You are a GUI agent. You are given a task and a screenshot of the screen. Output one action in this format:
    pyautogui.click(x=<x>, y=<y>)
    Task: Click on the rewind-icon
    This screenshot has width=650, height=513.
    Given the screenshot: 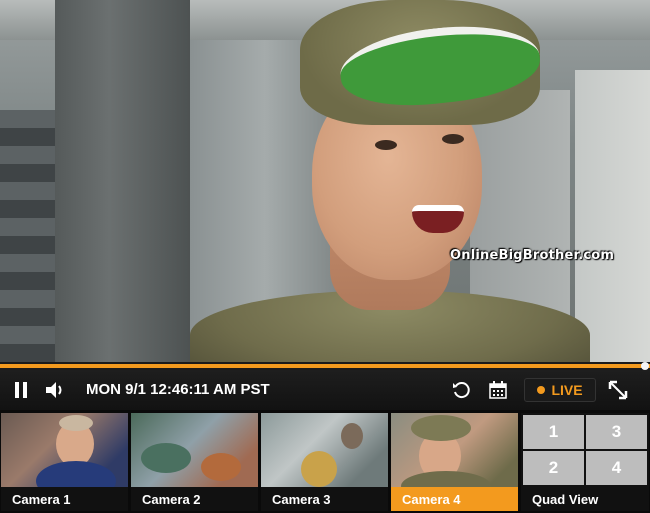 What is the action you would take?
    pyautogui.click(x=461, y=390)
    